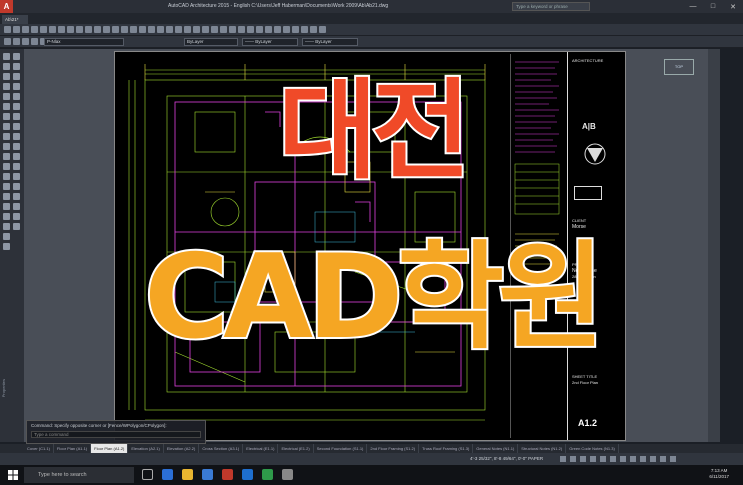 The height and width of the screenshot is (485, 743). What do you see at coordinates (286, 29) in the screenshot?
I see `schedule-icon` at bounding box center [286, 29].